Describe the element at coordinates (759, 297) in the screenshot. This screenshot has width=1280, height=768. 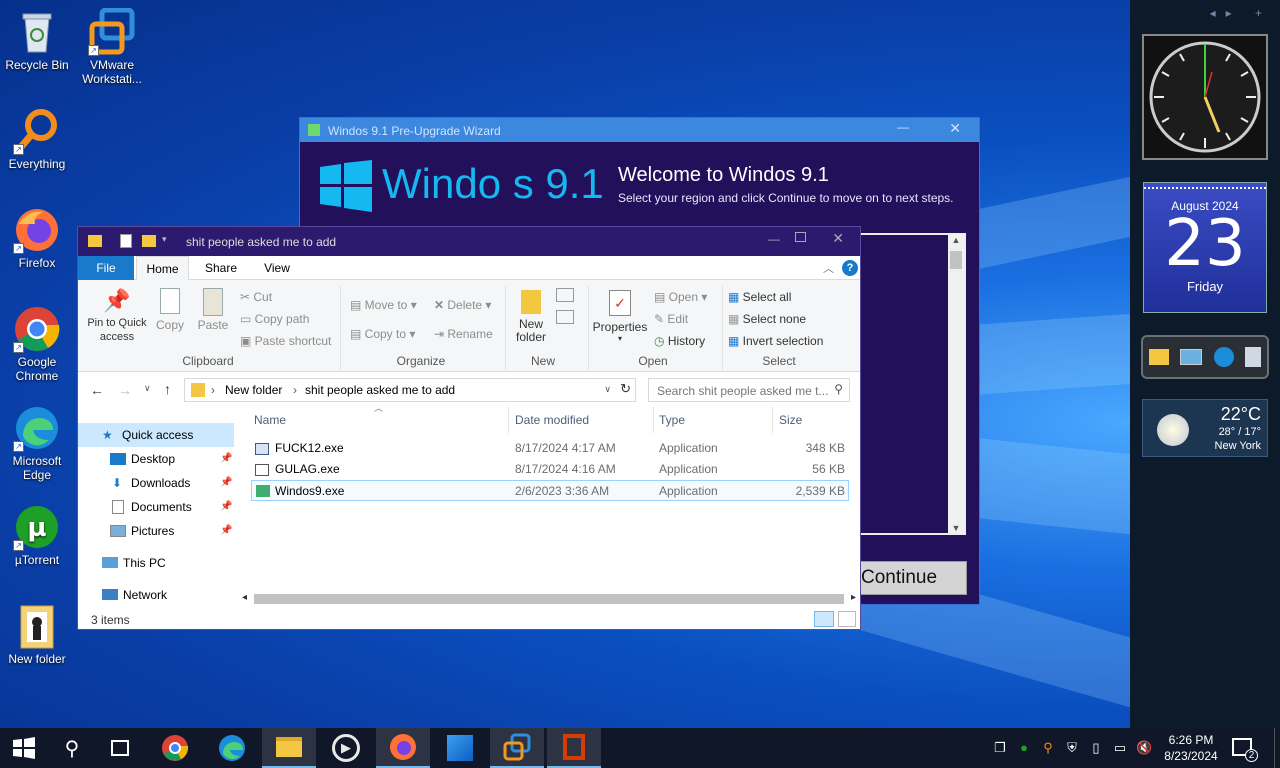
I see `select-all-button: ▦ Select all` at that location.